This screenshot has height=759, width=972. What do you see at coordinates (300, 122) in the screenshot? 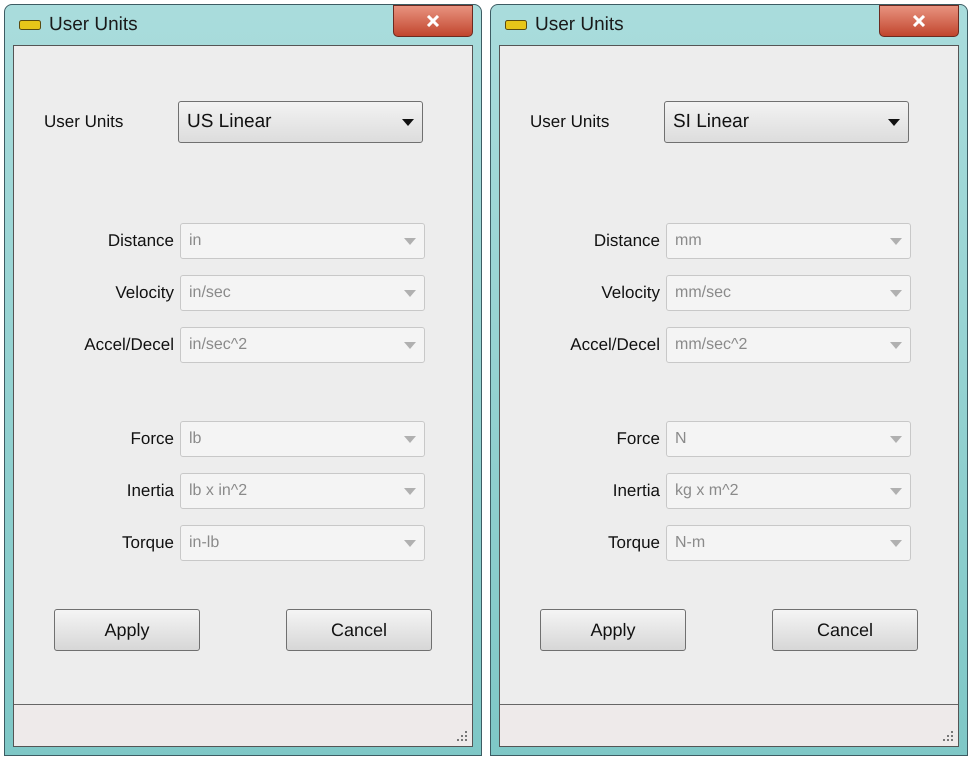
I see `dropdown: US Linear` at bounding box center [300, 122].